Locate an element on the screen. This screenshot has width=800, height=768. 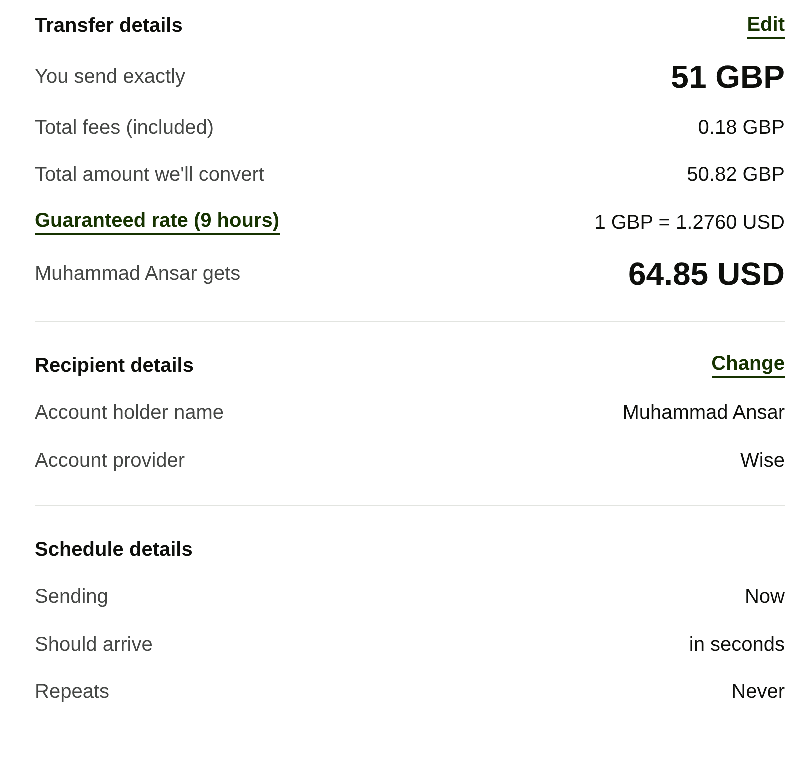
row-label: Sending is located at coordinates (71, 597).